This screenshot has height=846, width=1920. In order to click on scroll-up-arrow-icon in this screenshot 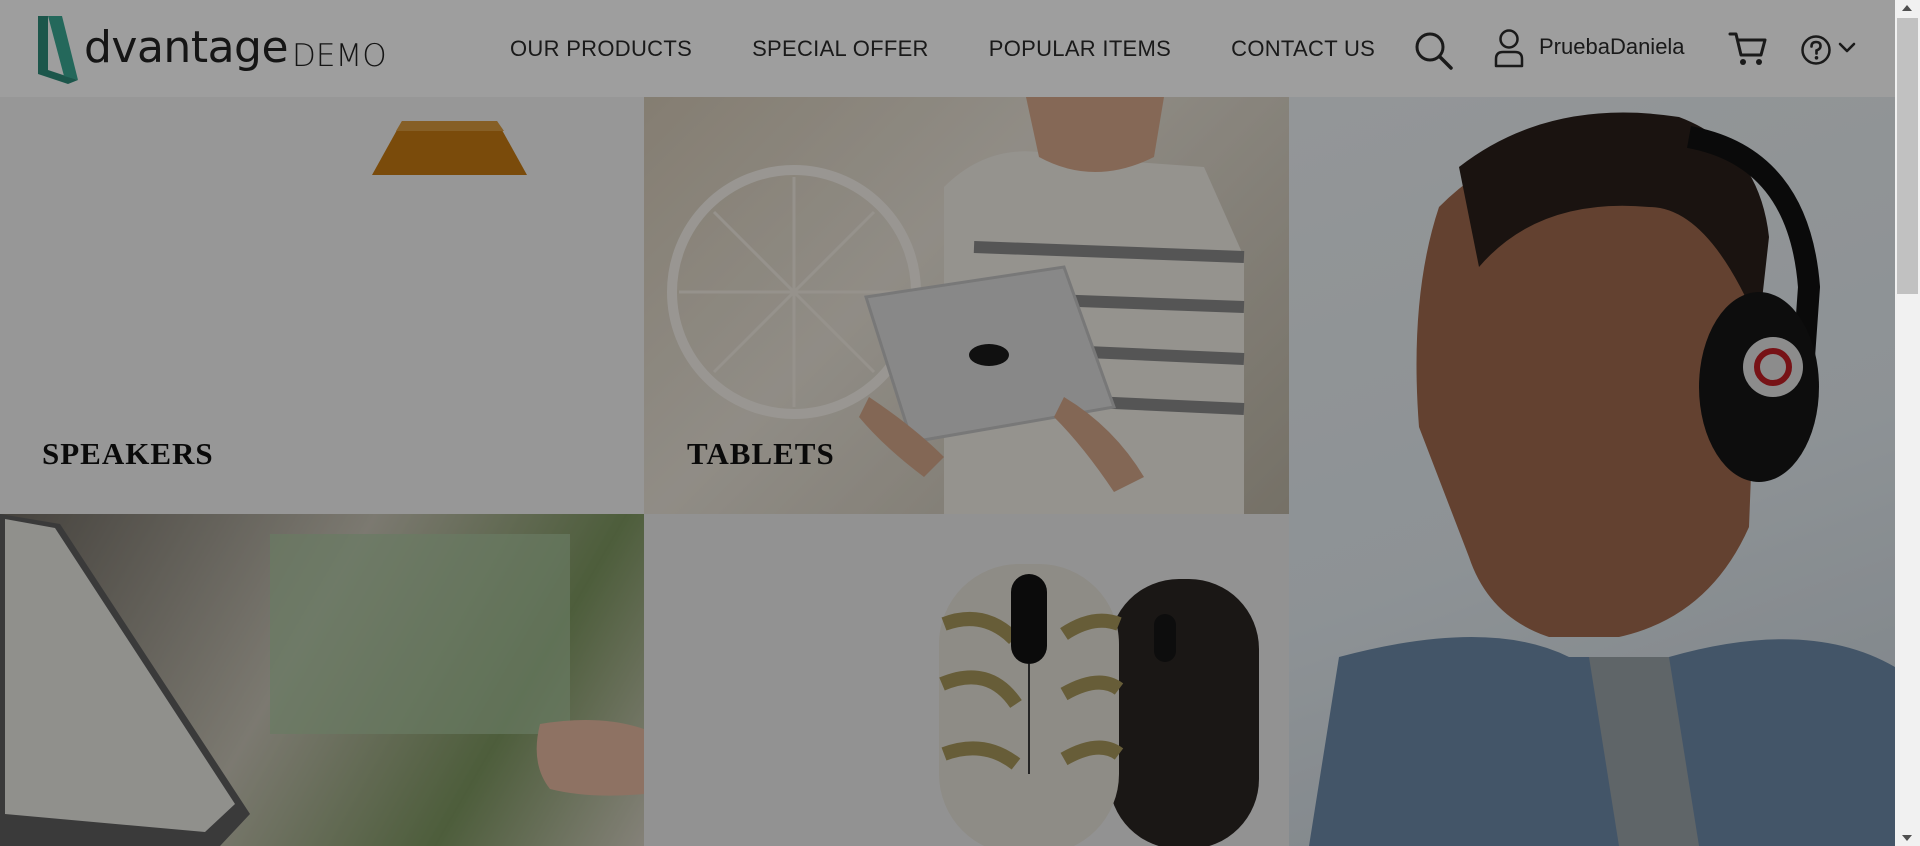, I will do `click(1907, 8)`.